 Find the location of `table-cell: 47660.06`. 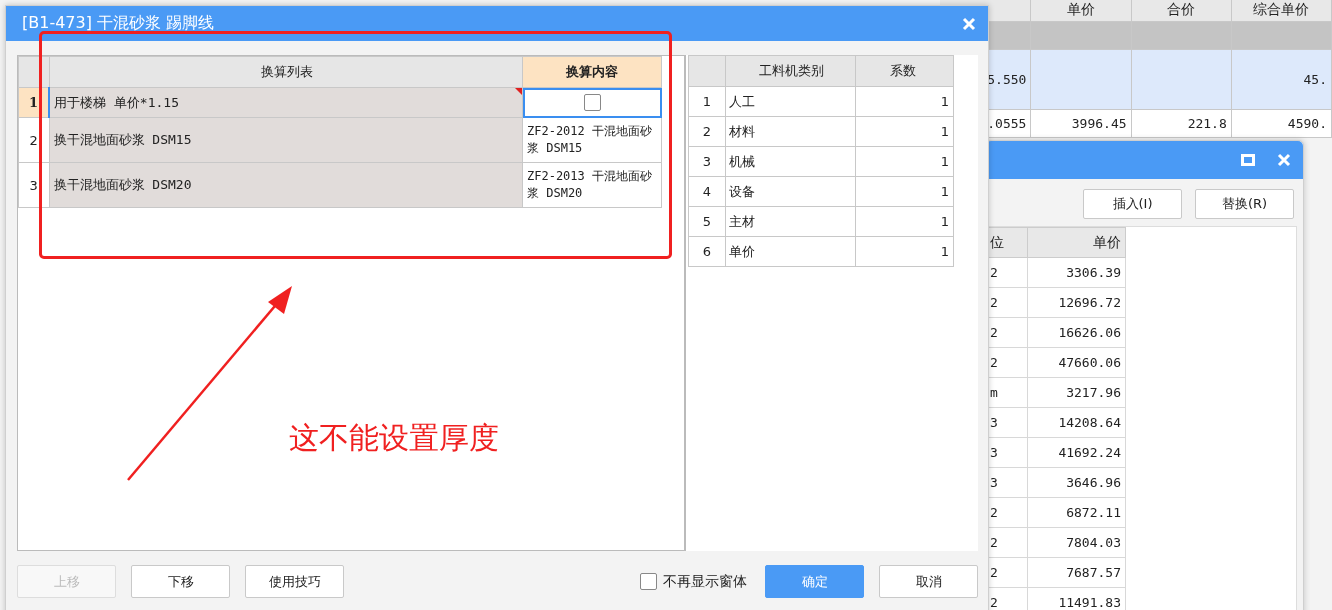

table-cell: 47660.06 is located at coordinates (1076, 362).